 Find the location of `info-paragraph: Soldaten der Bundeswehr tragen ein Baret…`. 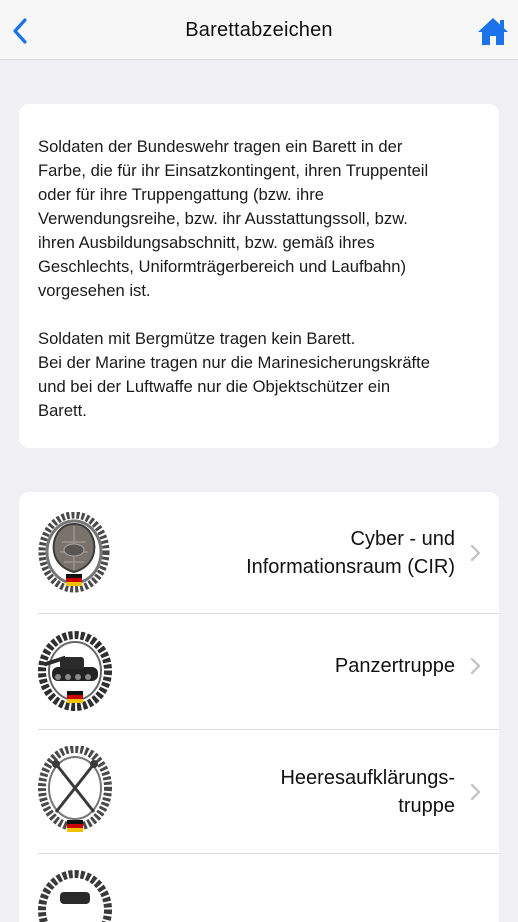

info-paragraph: Soldaten der Bundeswehr tragen ein Baret… is located at coordinates (233, 218).